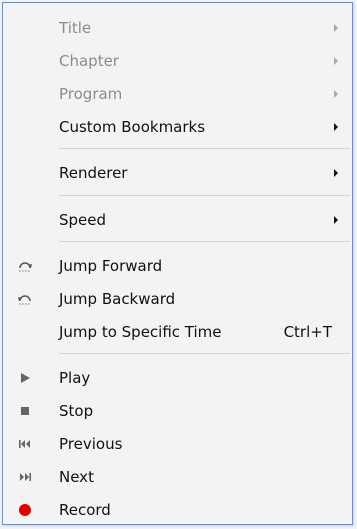 The width and height of the screenshot is (357, 529). What do you see at coordinates (177, 27) in the screenshot?
I see `menu-item-title: Title` at bounding box center [177, 27].